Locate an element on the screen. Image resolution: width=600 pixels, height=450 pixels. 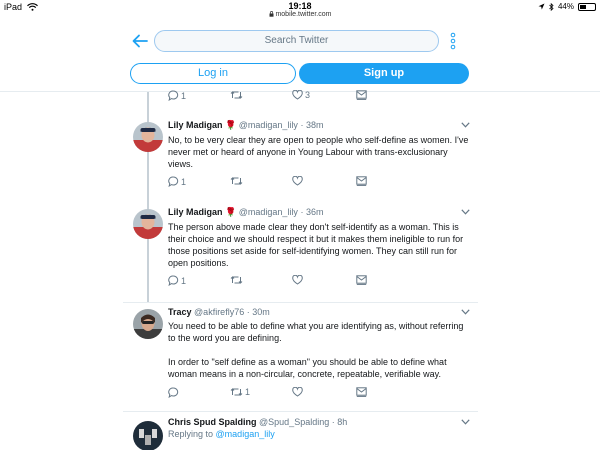
lock-icon is located at coordinates (271, 14).